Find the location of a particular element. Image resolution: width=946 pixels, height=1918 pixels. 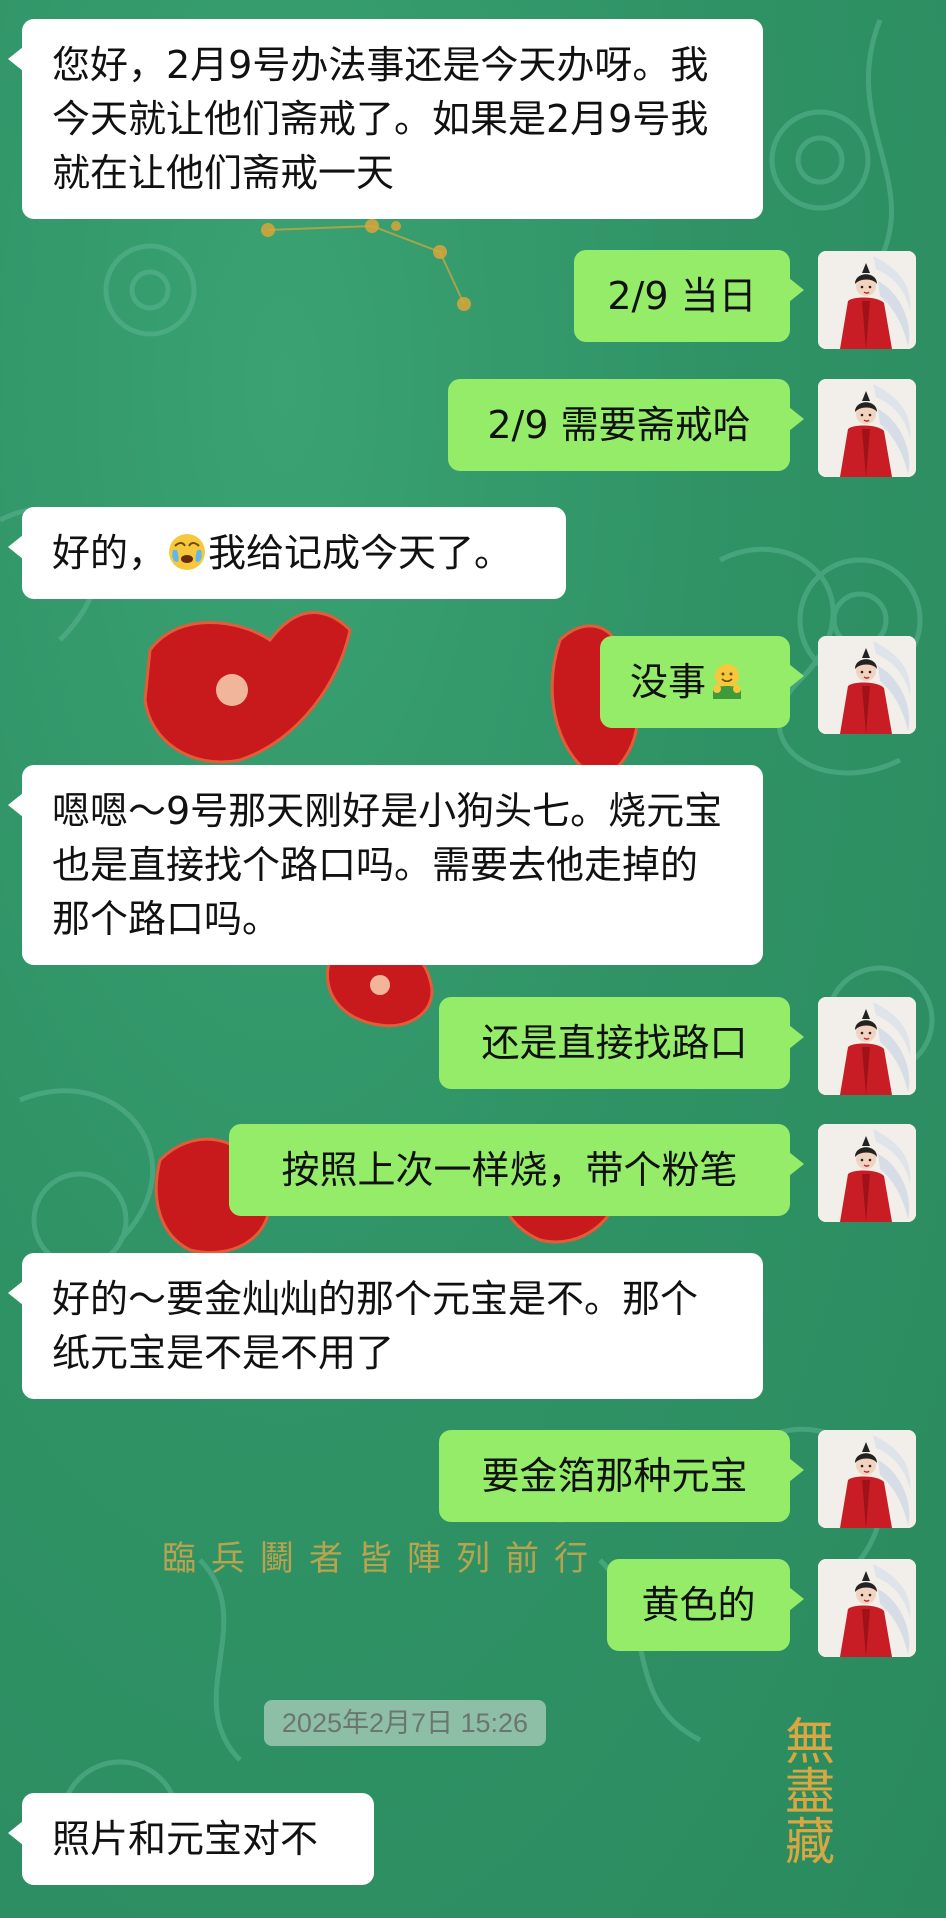

calligraphy-text: 無盡藏 is located at coordinates (806, 1790).